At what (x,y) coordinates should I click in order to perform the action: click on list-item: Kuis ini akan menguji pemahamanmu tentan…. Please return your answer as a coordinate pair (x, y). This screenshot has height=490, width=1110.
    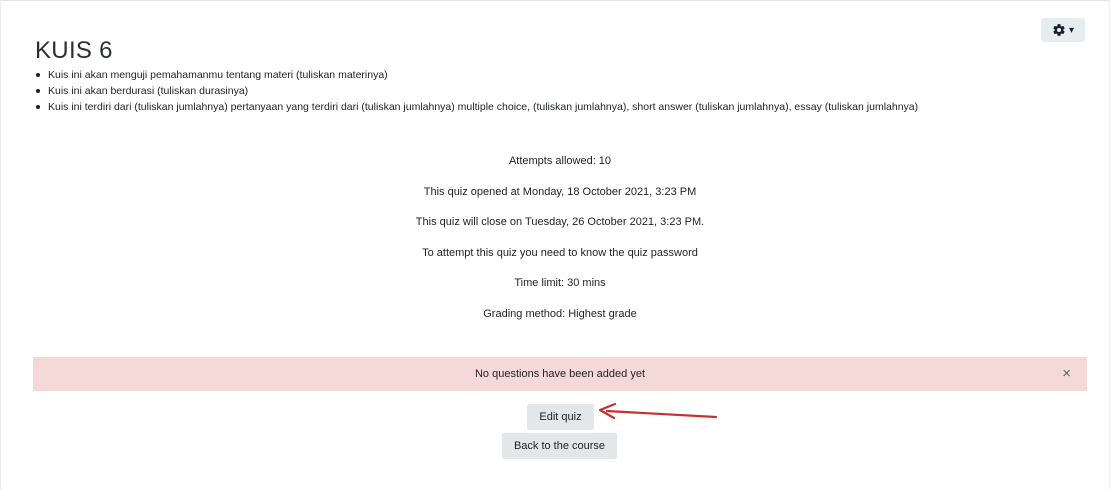
    Looking at the image, I should click on (476, 76).